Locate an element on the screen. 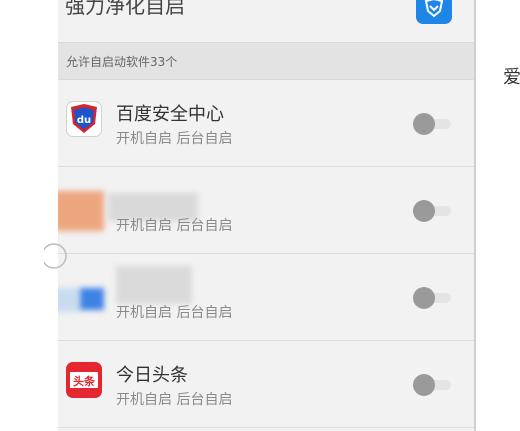  allowed-section-header: 允许自启动软件33个 is located at coordinates (266, 61).